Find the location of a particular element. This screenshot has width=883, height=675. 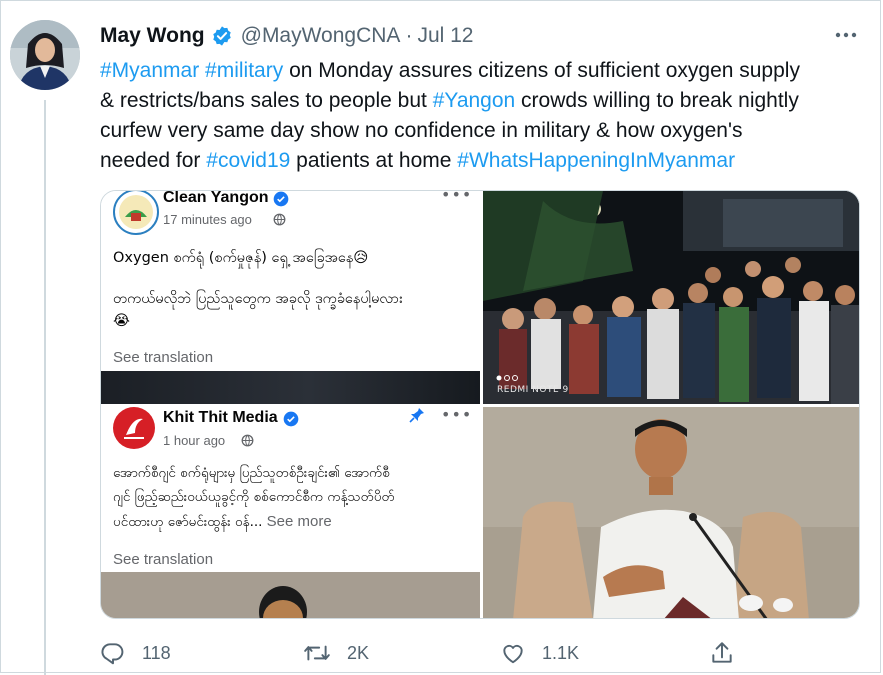

post-body-line3-wrap: ပင်ထားဟု ဇော်မင်းထွန်း ဝန်... See more is located at coordinates (222, 522).